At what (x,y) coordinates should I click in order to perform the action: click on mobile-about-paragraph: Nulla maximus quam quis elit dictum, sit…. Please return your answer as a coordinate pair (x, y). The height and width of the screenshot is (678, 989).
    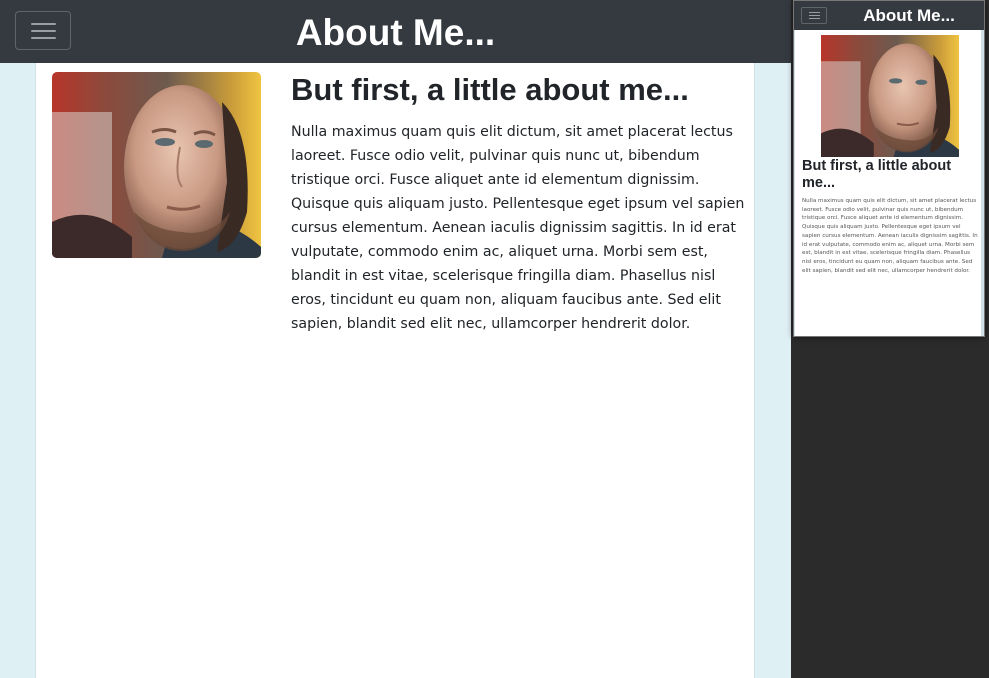
    Looking at the image, I should click on (890, 236).